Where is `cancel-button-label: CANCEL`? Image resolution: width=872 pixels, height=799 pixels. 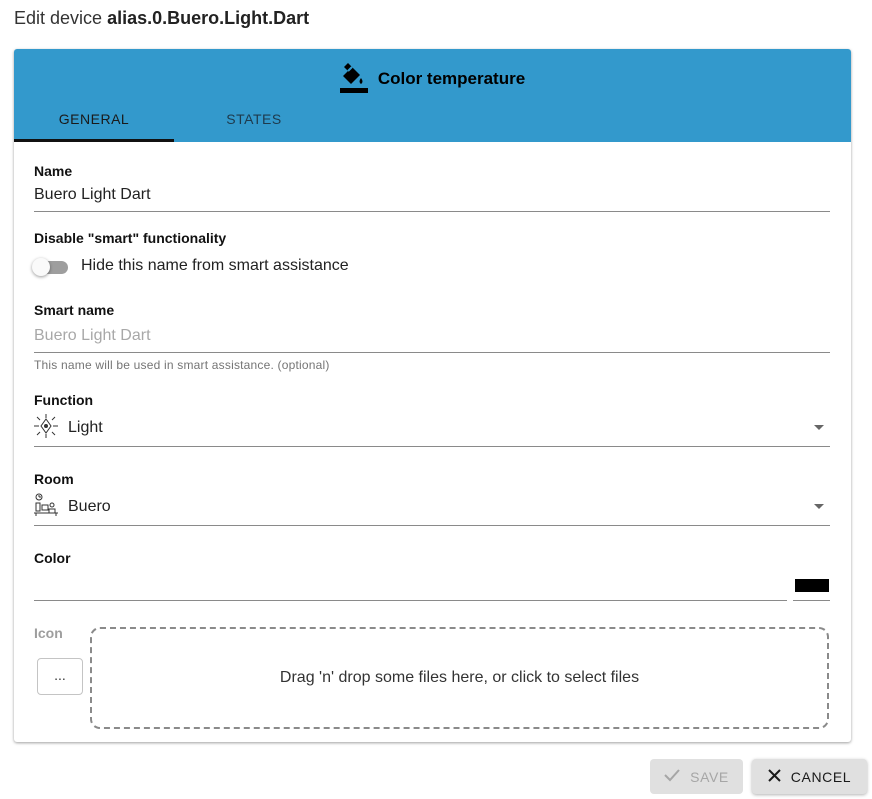
cancel-button-label: CANCEL is located at coordinates (821, 776).